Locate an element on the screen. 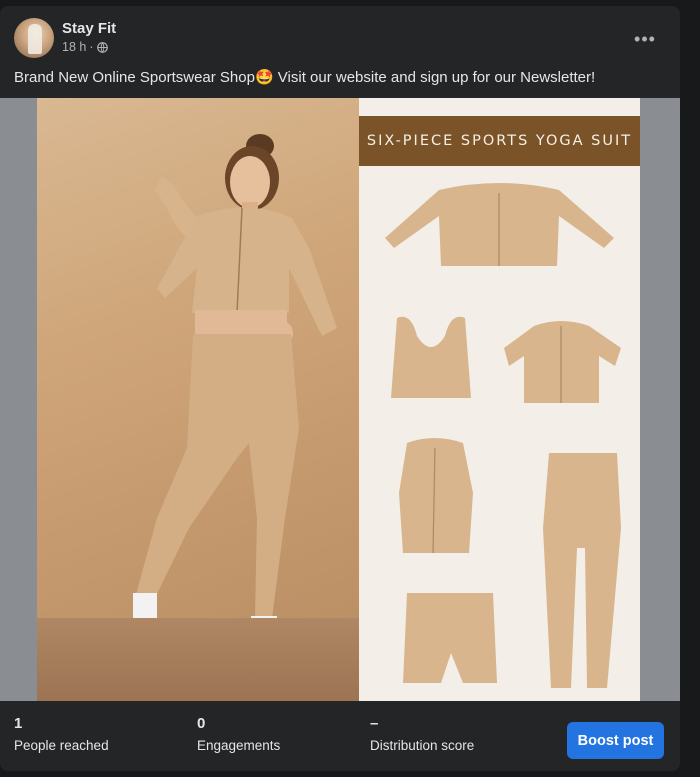 This screenshot has width=700, height=777. leggings is located at coordinates (582, 570).